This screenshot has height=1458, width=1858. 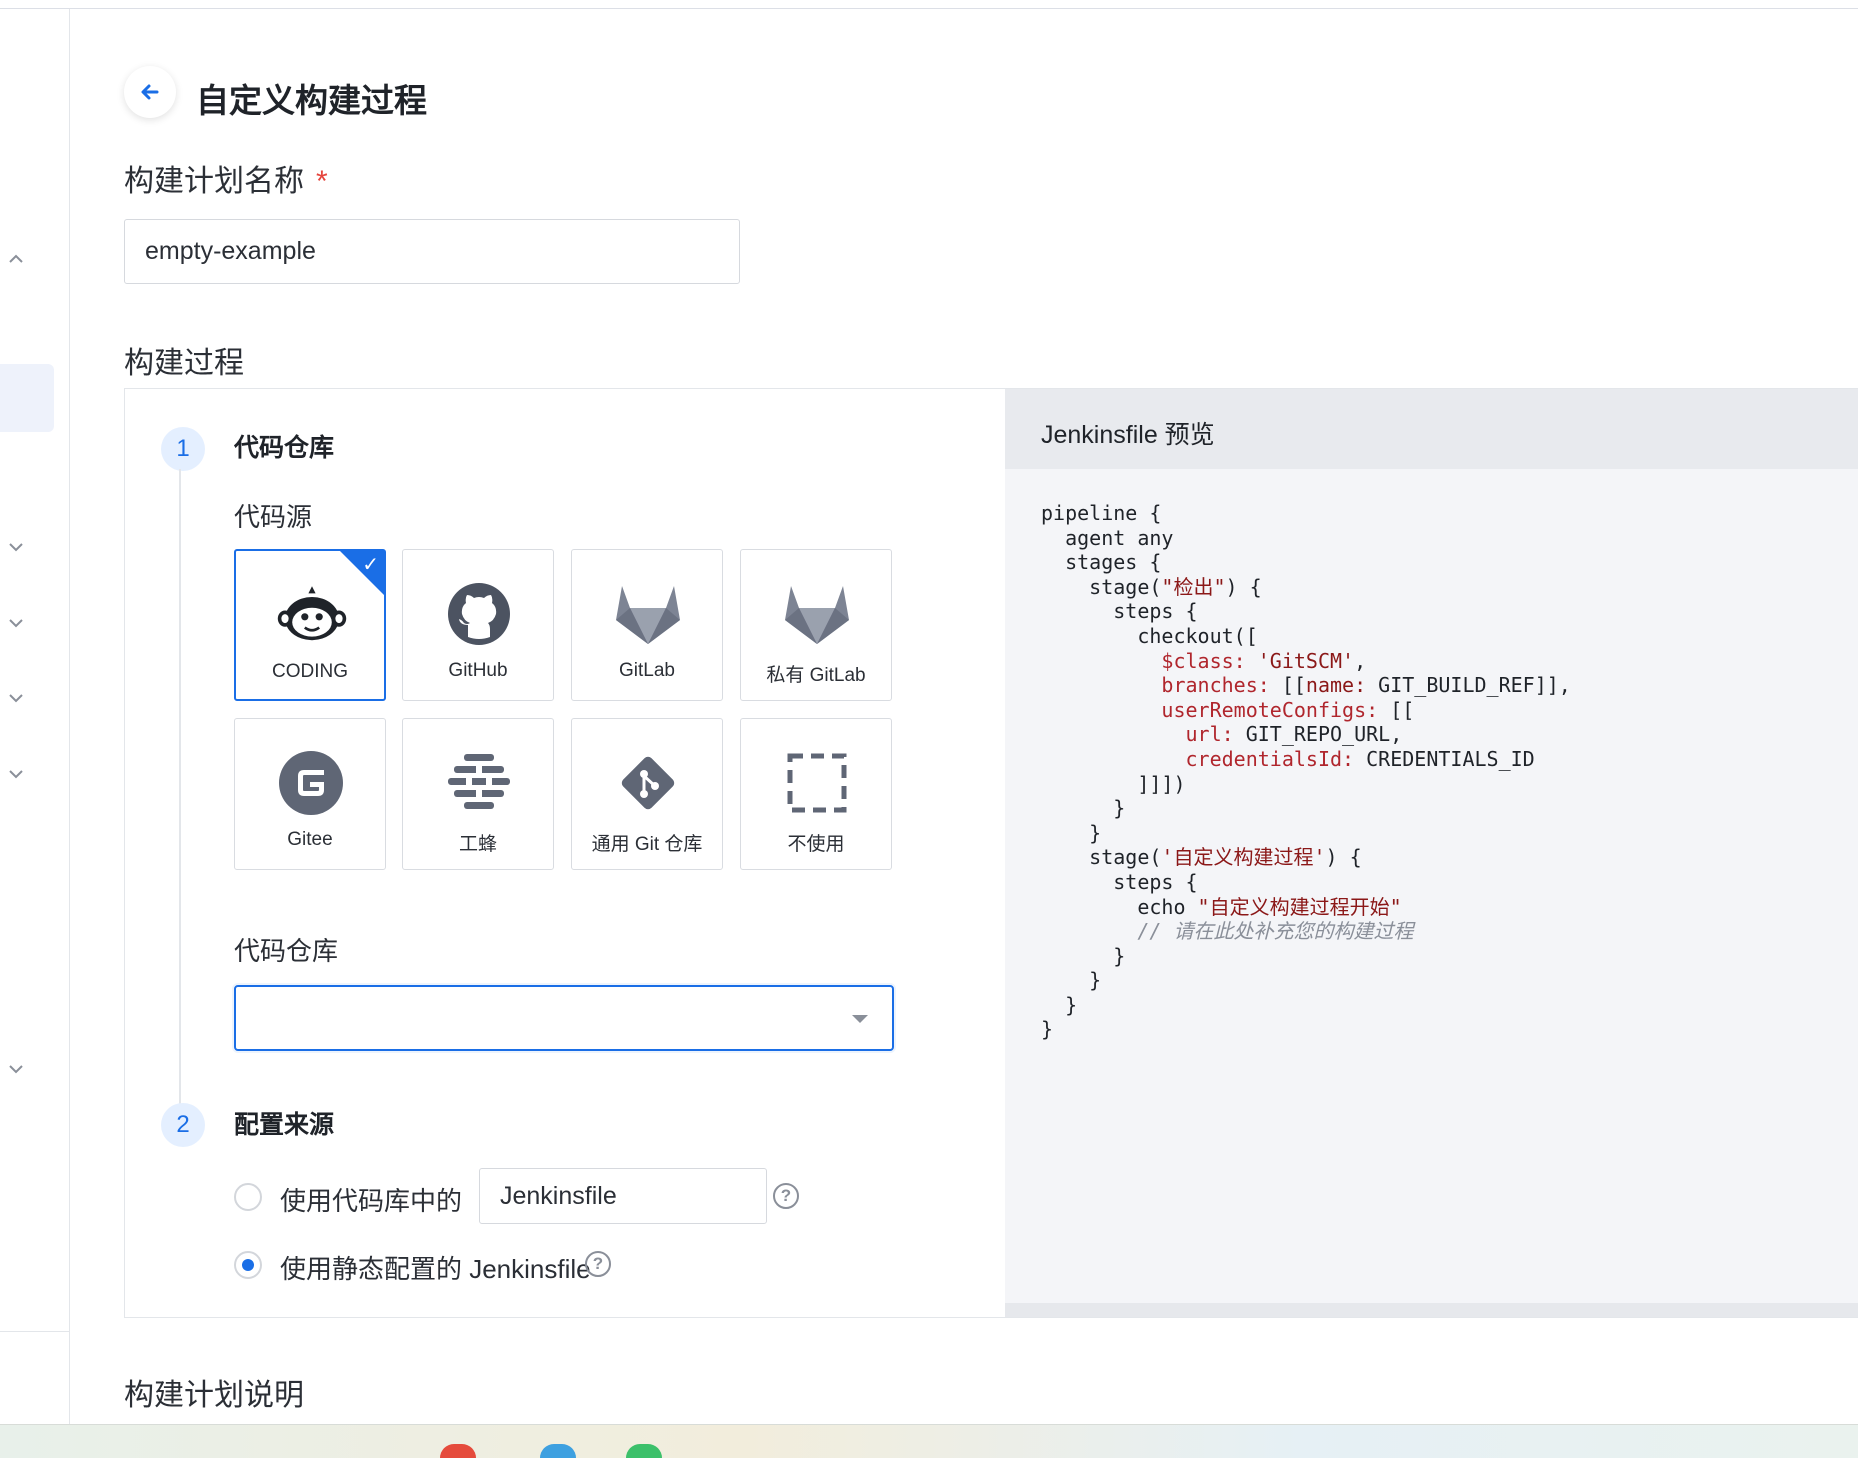 I want to click on gongfeng-icon, so click(x=479, y=783).